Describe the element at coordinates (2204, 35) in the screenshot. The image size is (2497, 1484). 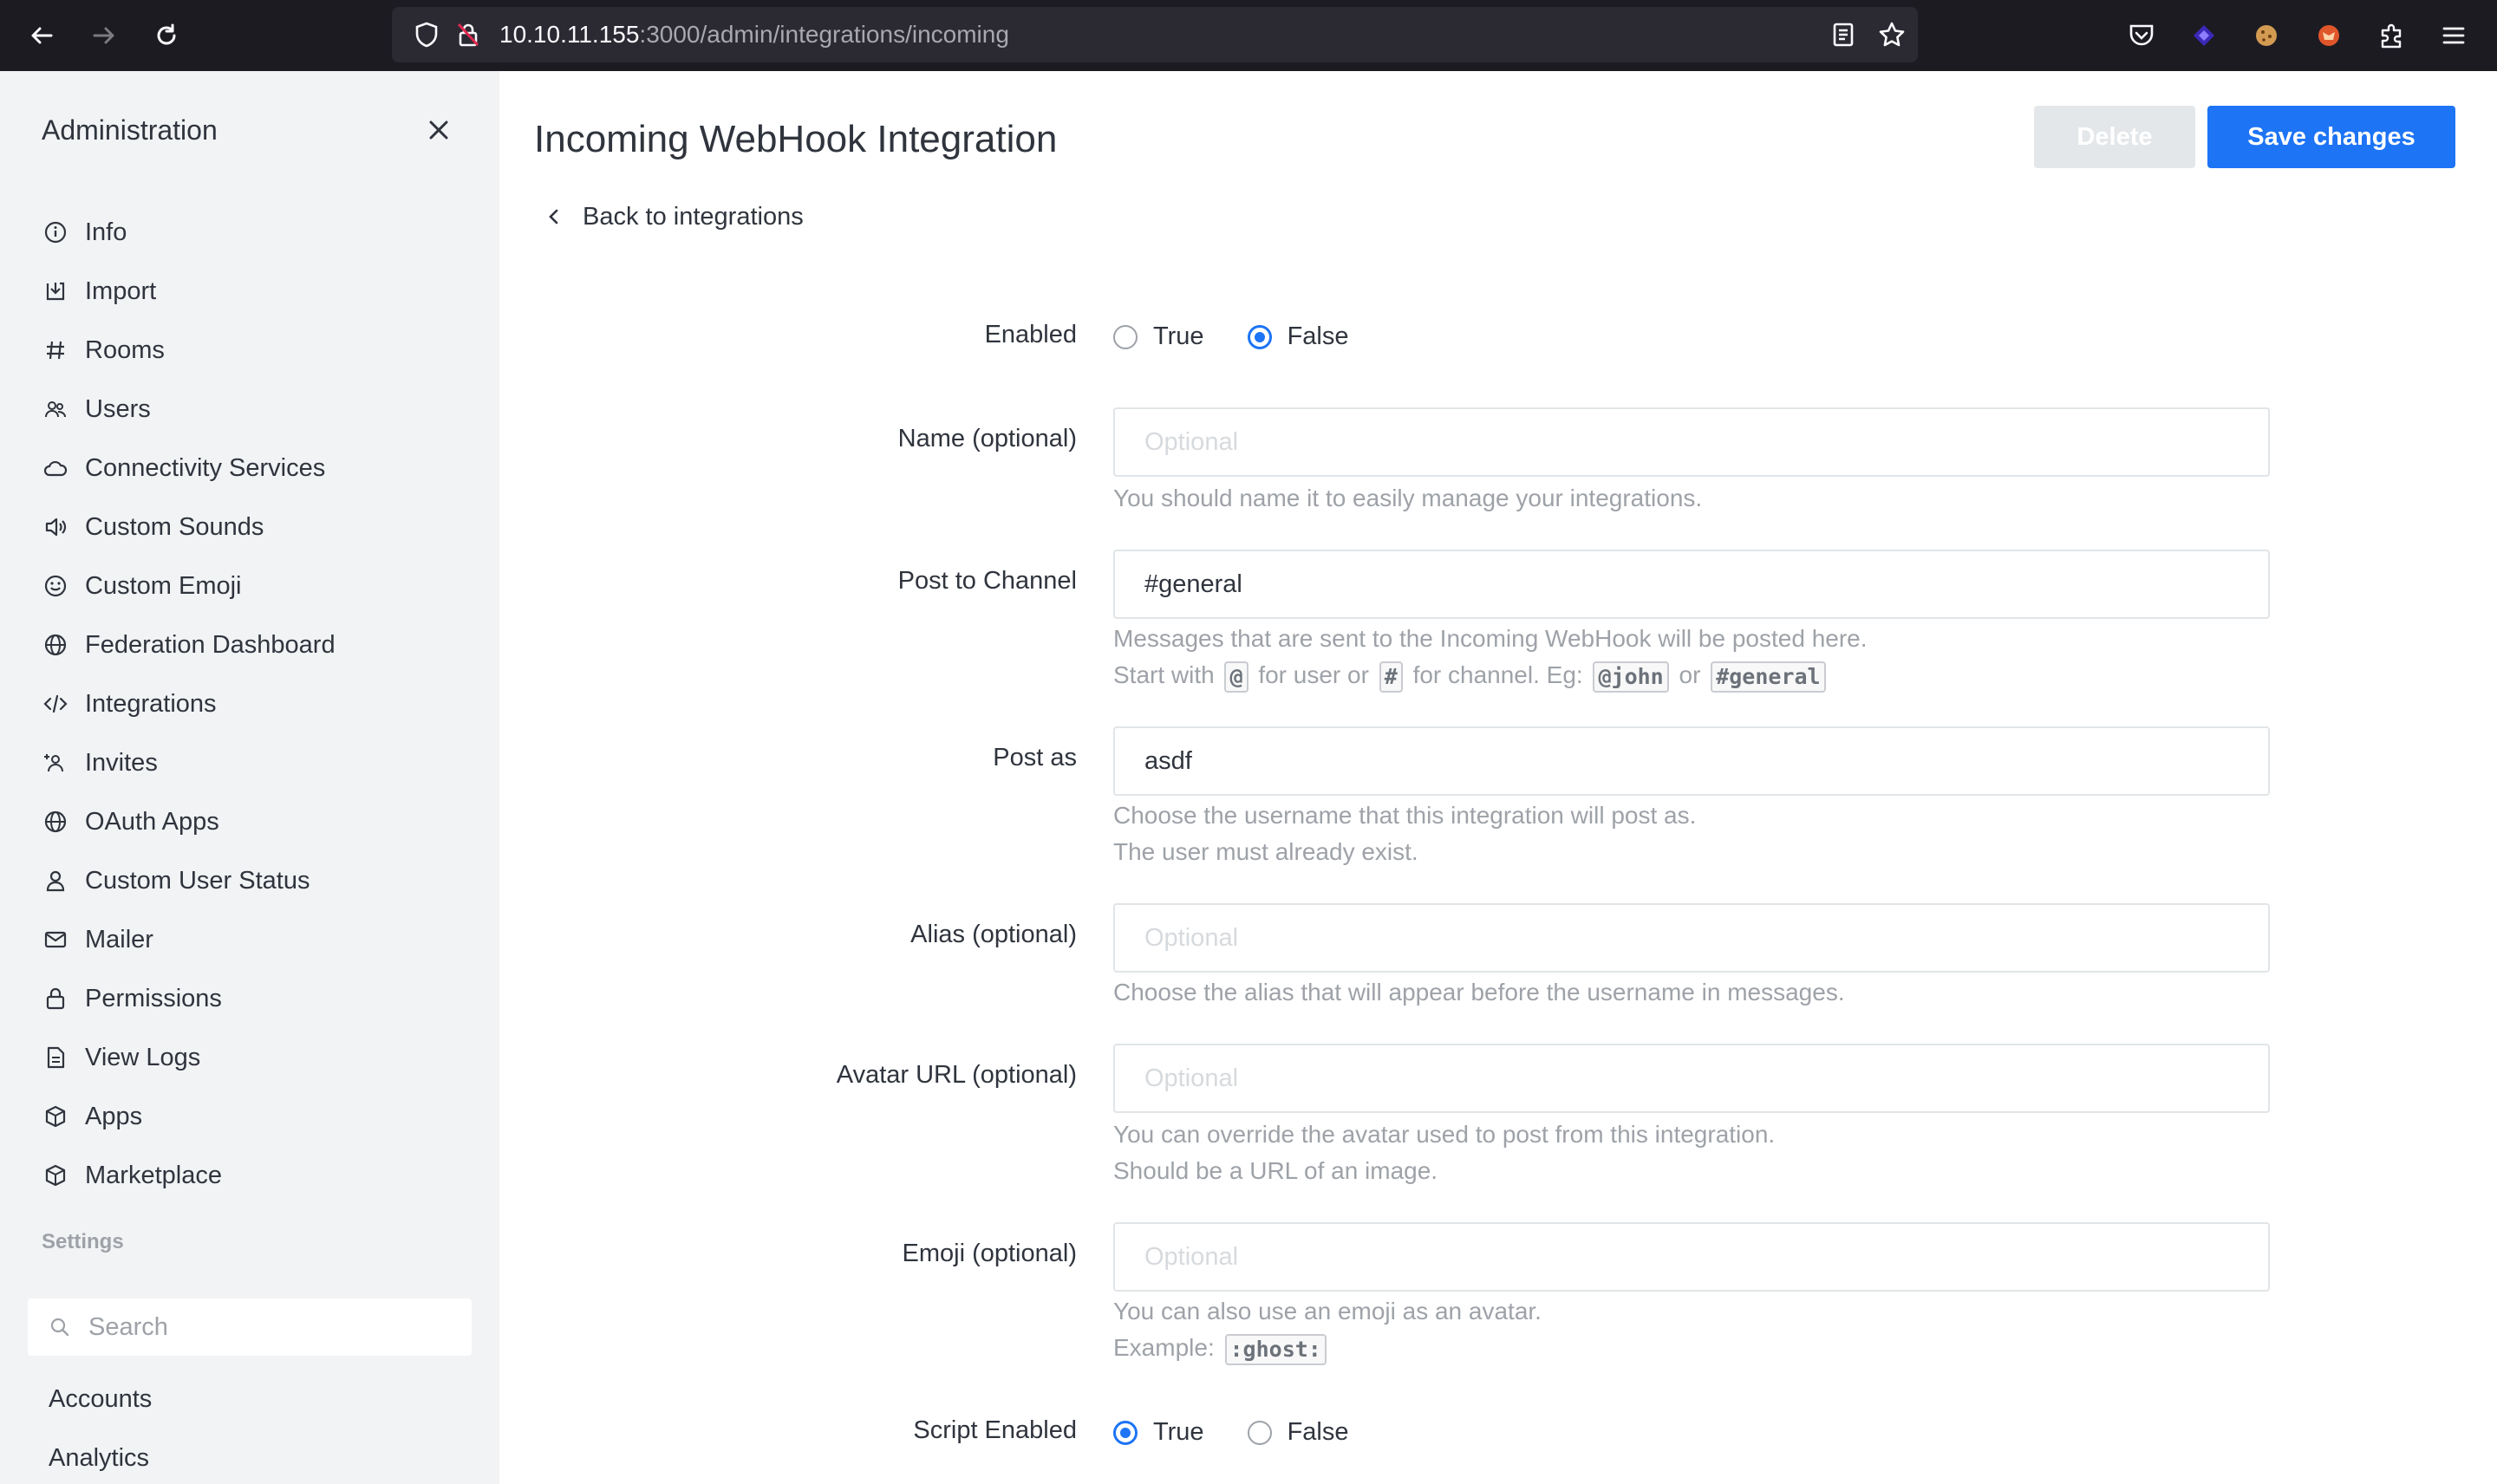
I see `extension-purple-icon` at that location.